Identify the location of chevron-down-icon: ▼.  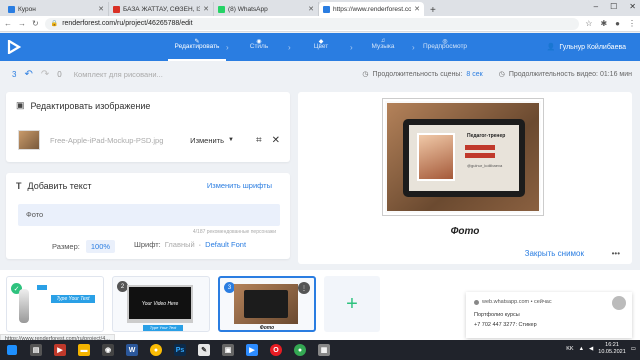
(231, 140).